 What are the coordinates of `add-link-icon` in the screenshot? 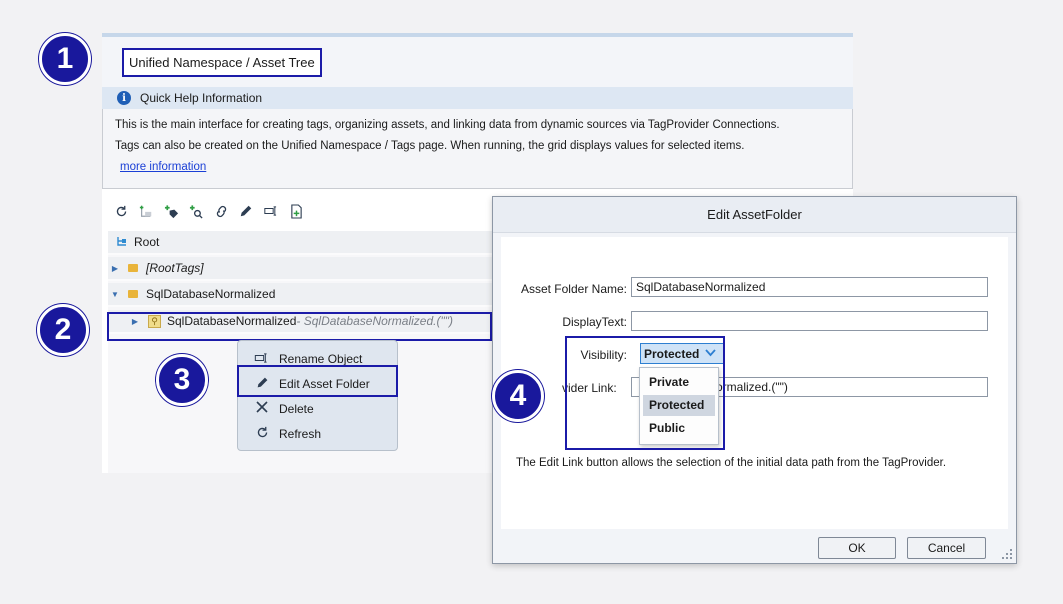 It's located at (196, 211).